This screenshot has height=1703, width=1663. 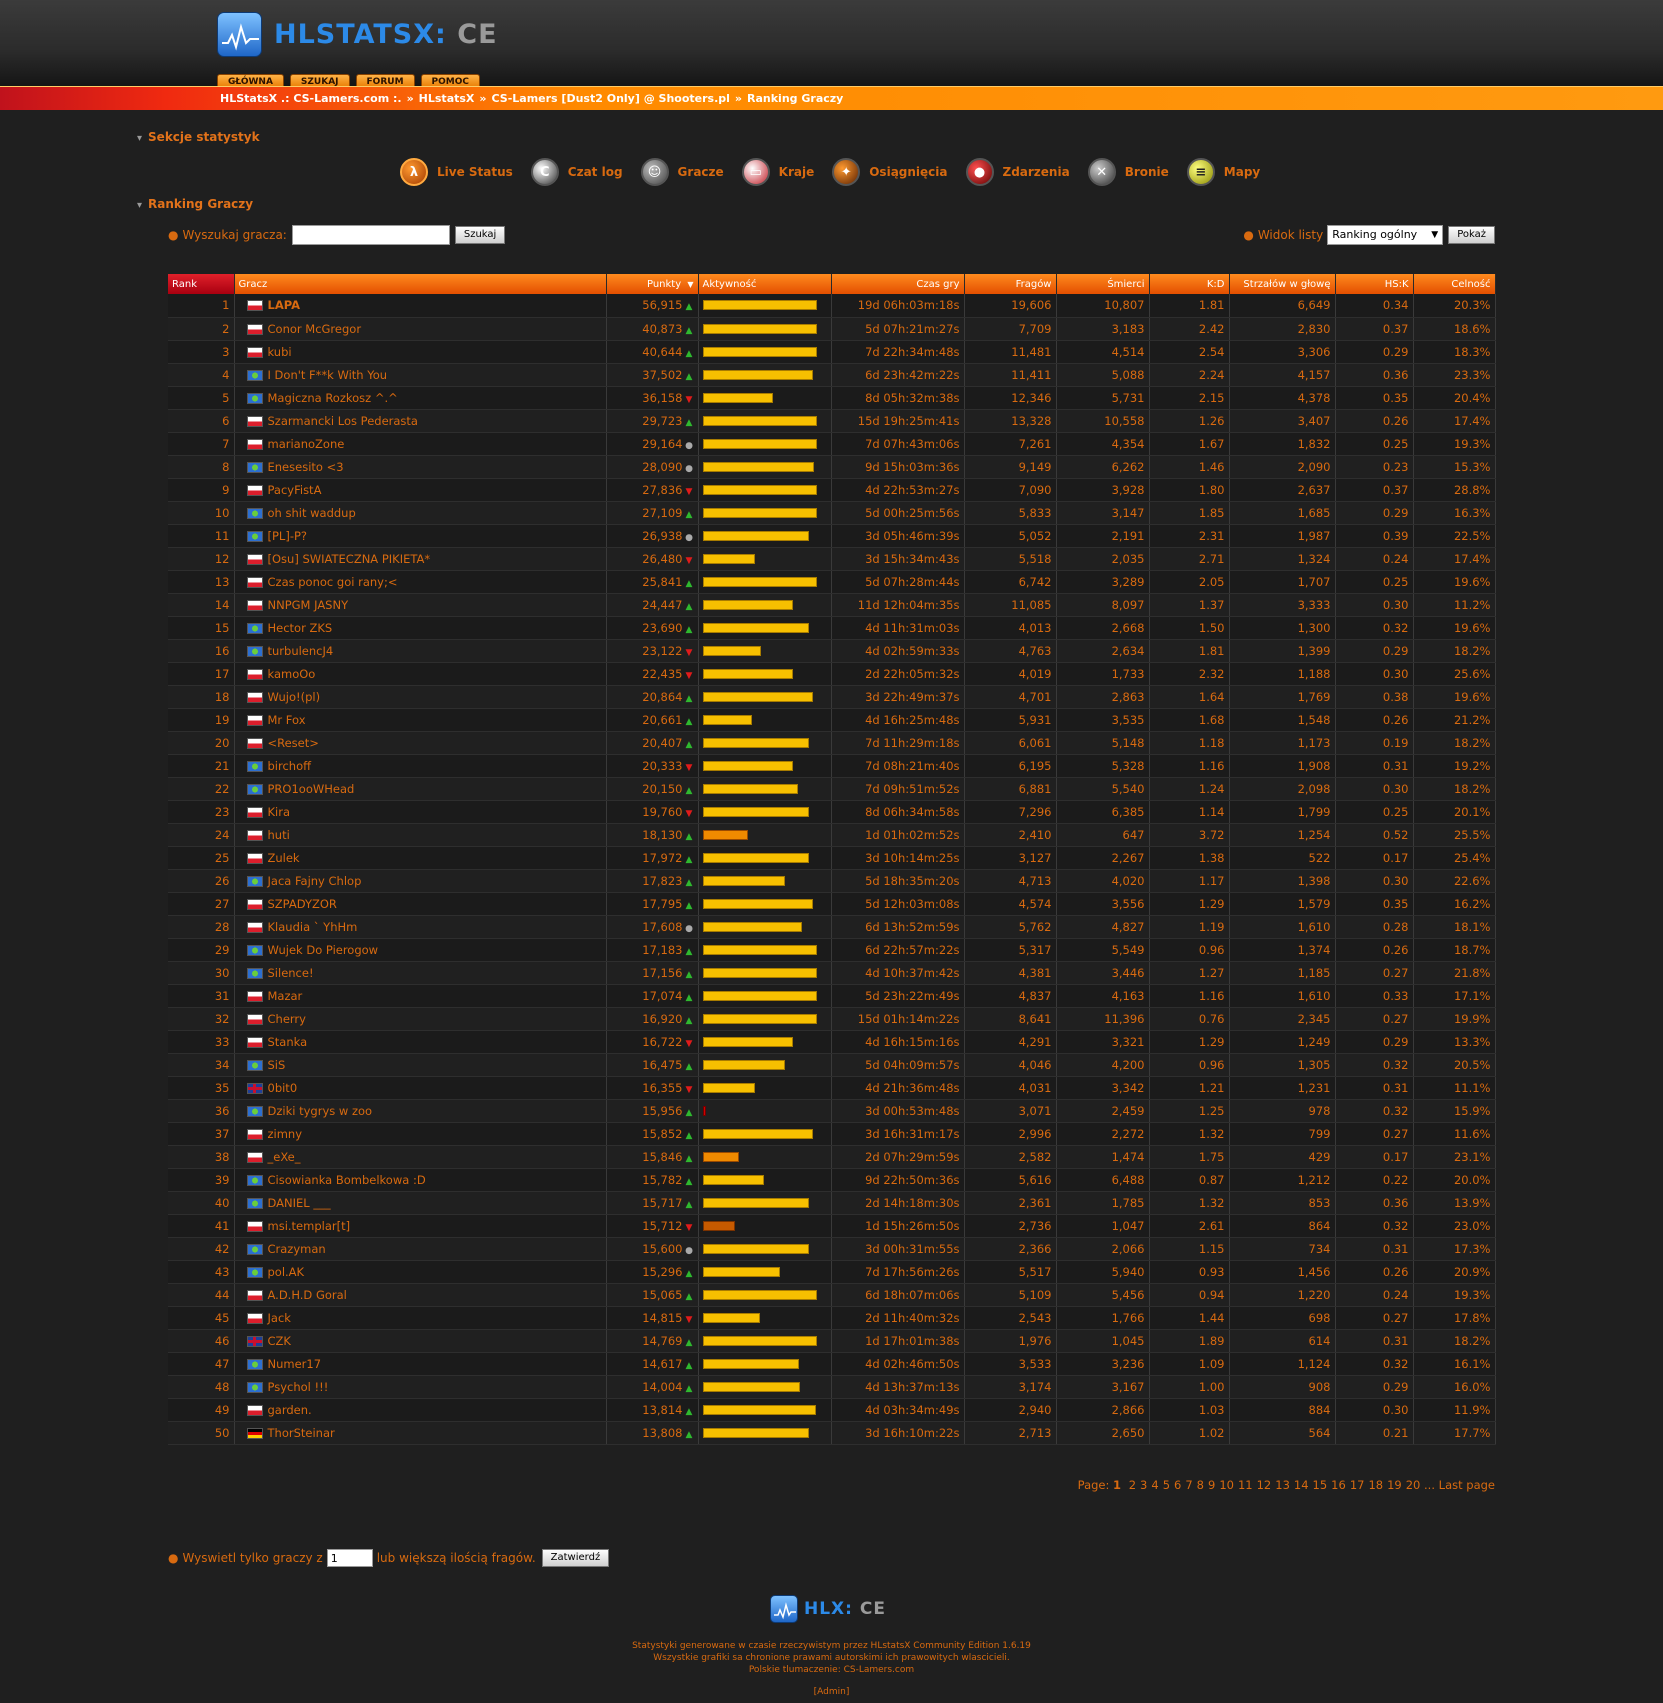 What do you see at coordinates (1471, 235) in the screenshot?
I see `show-button: Pokaż` at bounding box center [1471, 235].